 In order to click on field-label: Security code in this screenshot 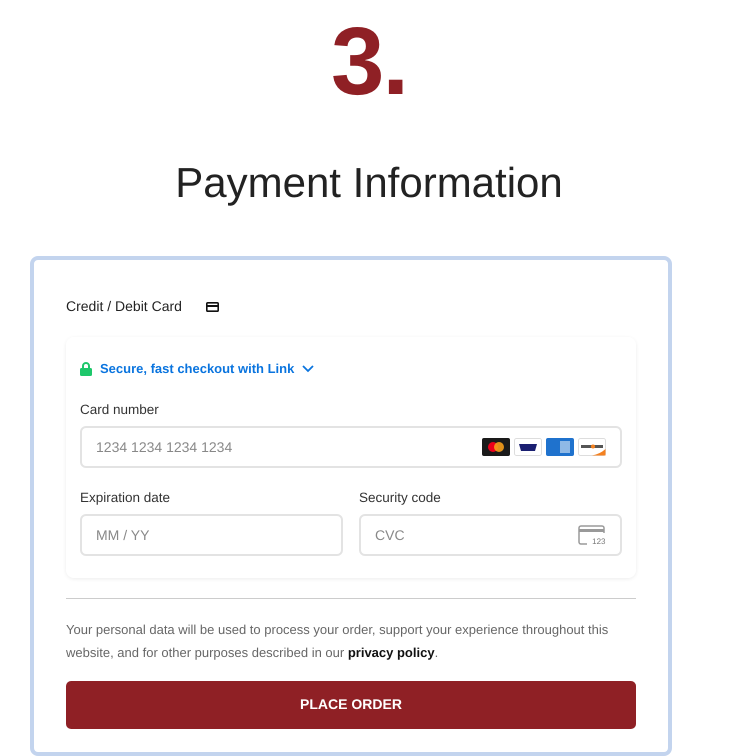, I will do `click(400, 498)`.